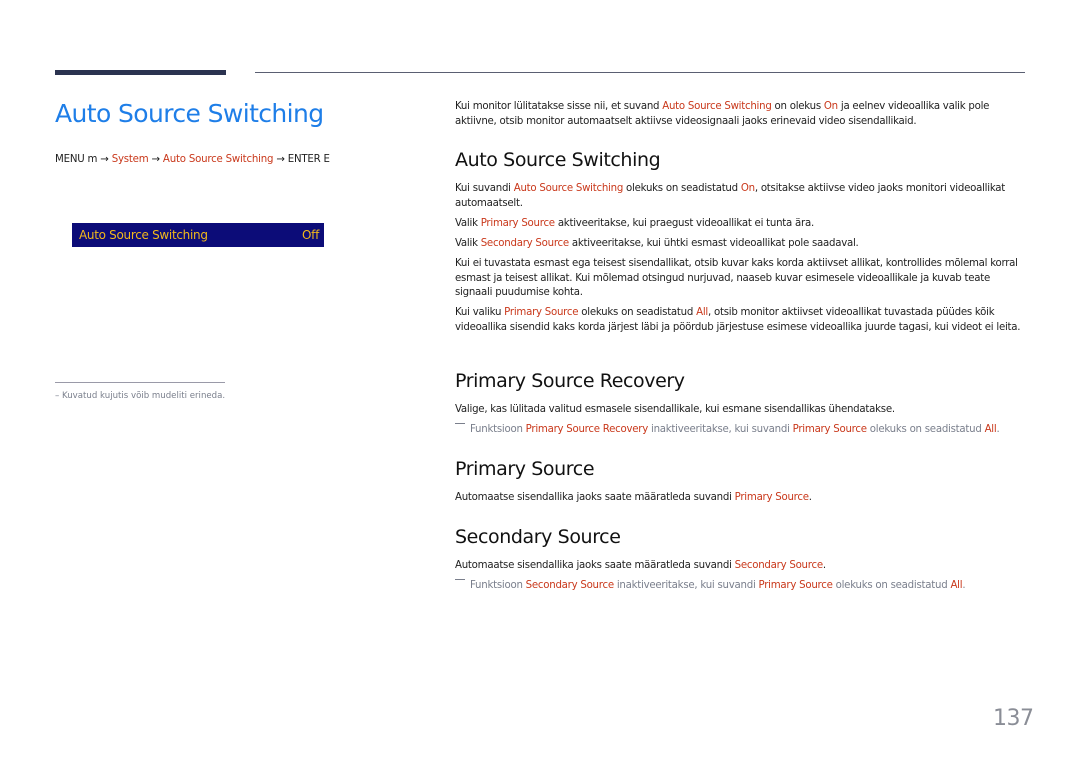 This screenshot has height=763, width=1080. Describe the element at coordinates (558, 160) in the screenshot. I see `section-heading-auto-source-switching: Auto Source Switching` at that location.